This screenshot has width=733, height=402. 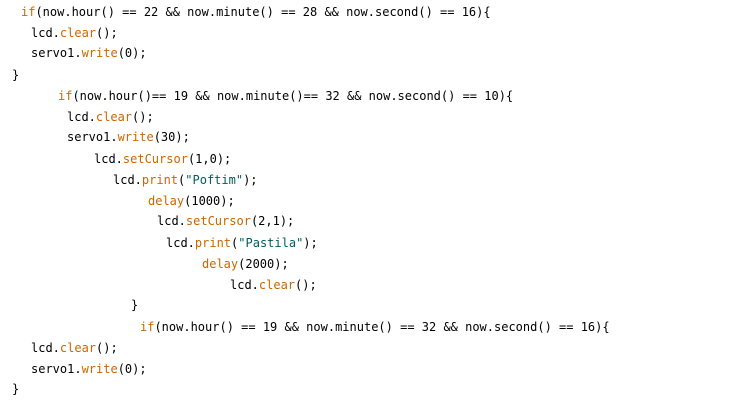 I want to click on code-text: (1,0);, so click(x=209, y=159).